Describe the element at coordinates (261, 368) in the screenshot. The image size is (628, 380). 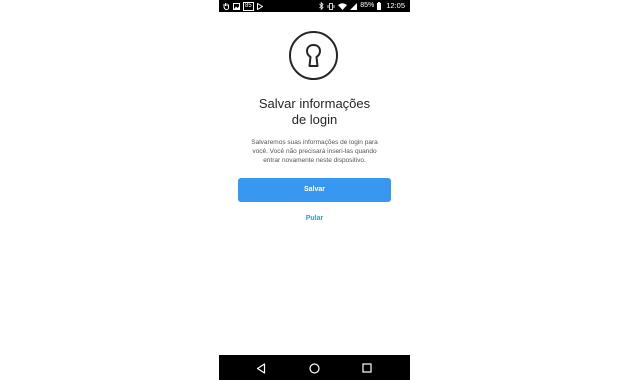
I see `back-icon` at that location.